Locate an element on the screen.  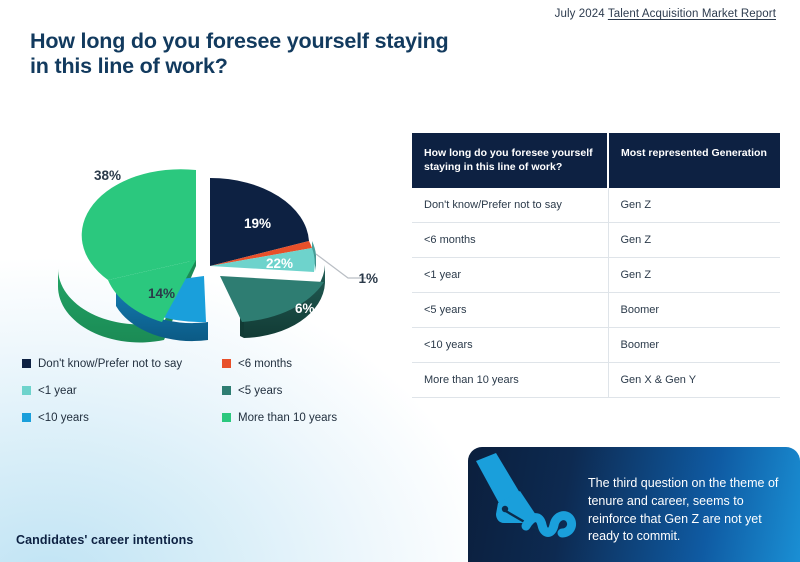
pie-label-dont-know: 19% is located at coordinates (257, 223).